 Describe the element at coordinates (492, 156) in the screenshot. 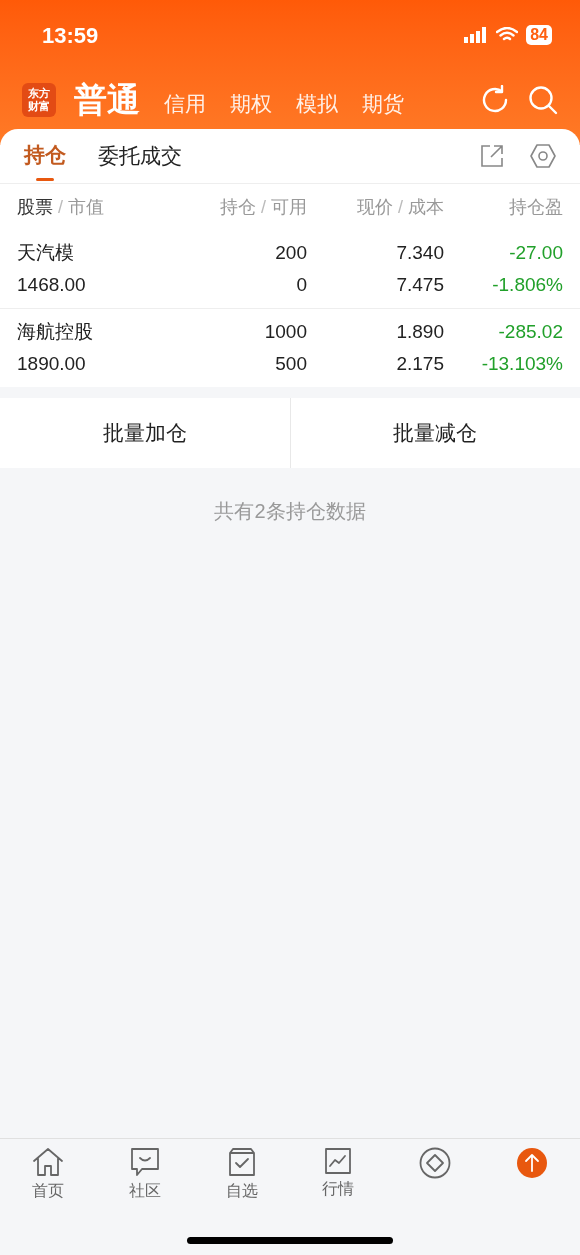

I see `share-icon` at that location.